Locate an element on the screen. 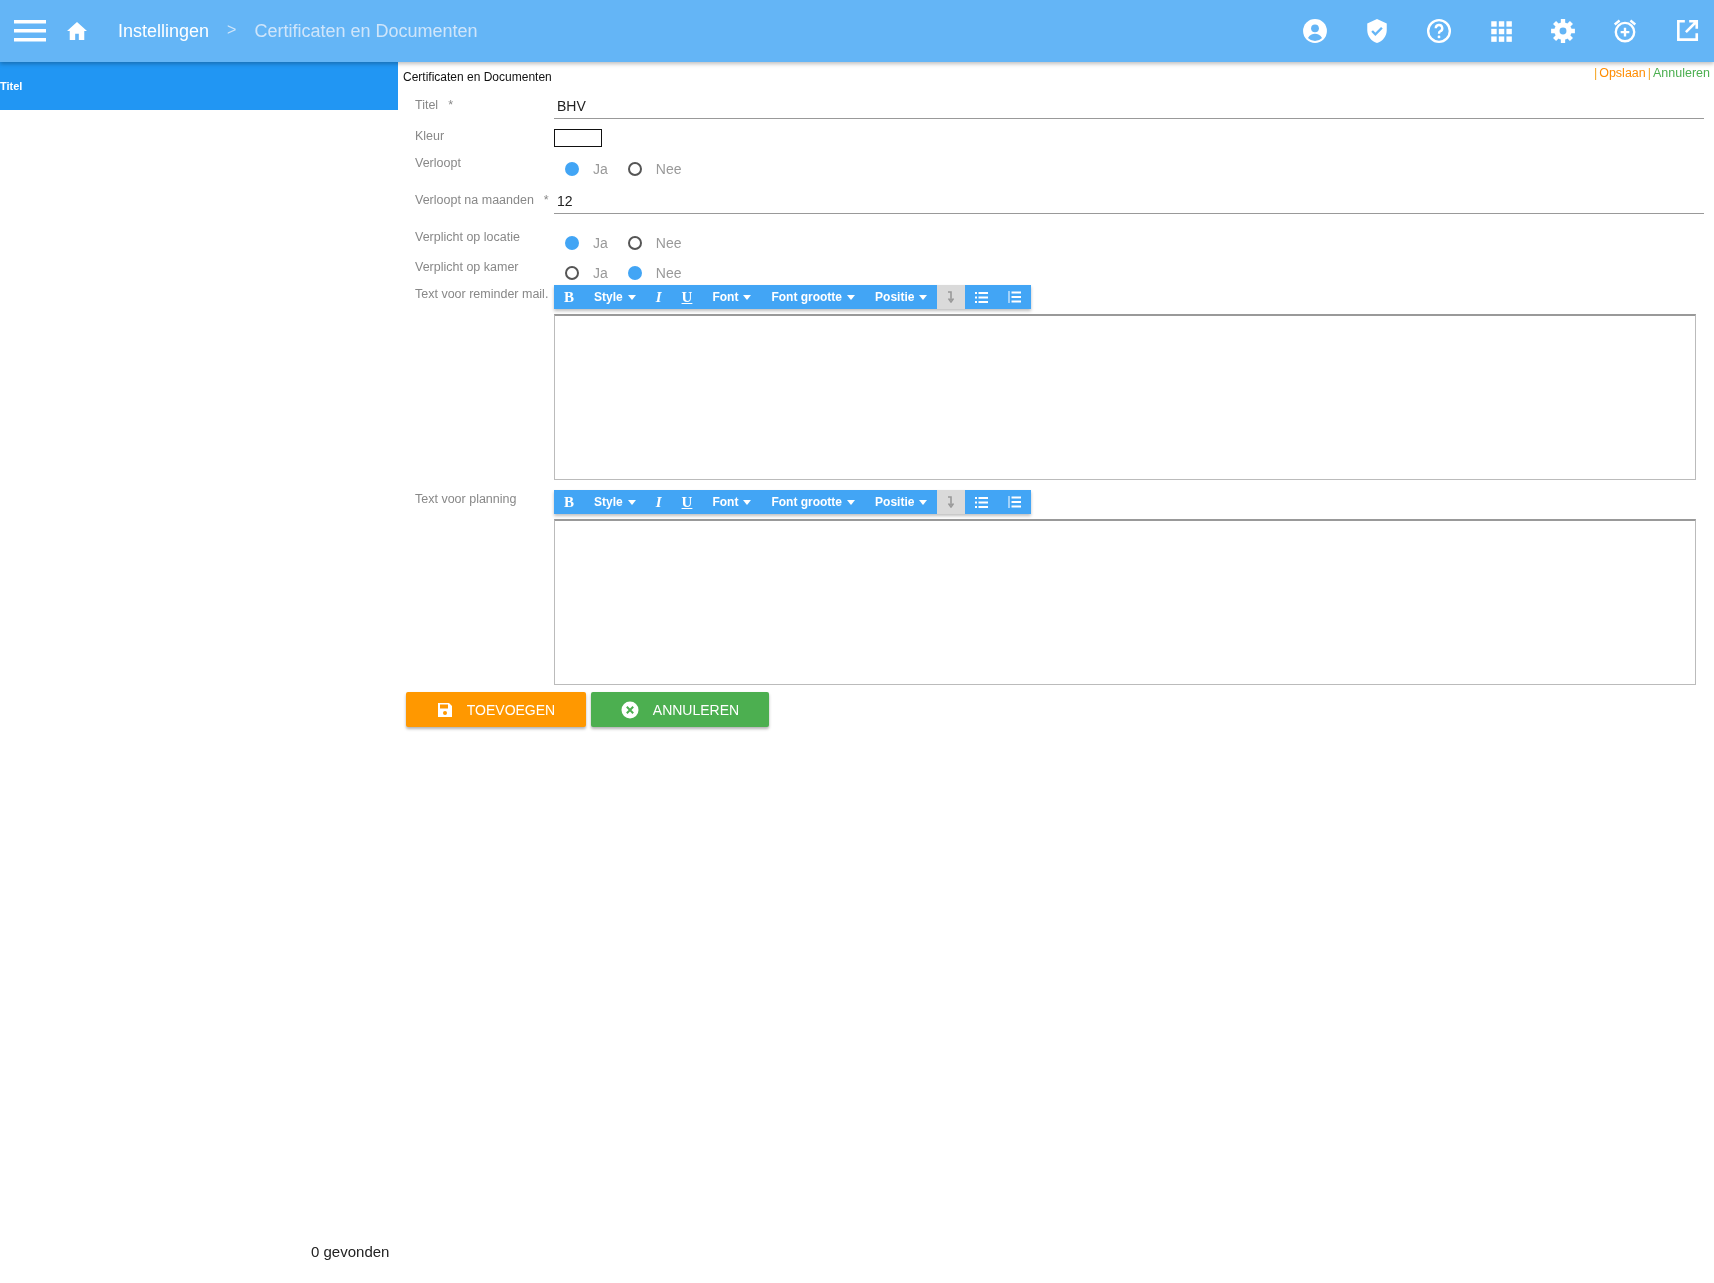  menu-icon is located at coordinates (30, 31).